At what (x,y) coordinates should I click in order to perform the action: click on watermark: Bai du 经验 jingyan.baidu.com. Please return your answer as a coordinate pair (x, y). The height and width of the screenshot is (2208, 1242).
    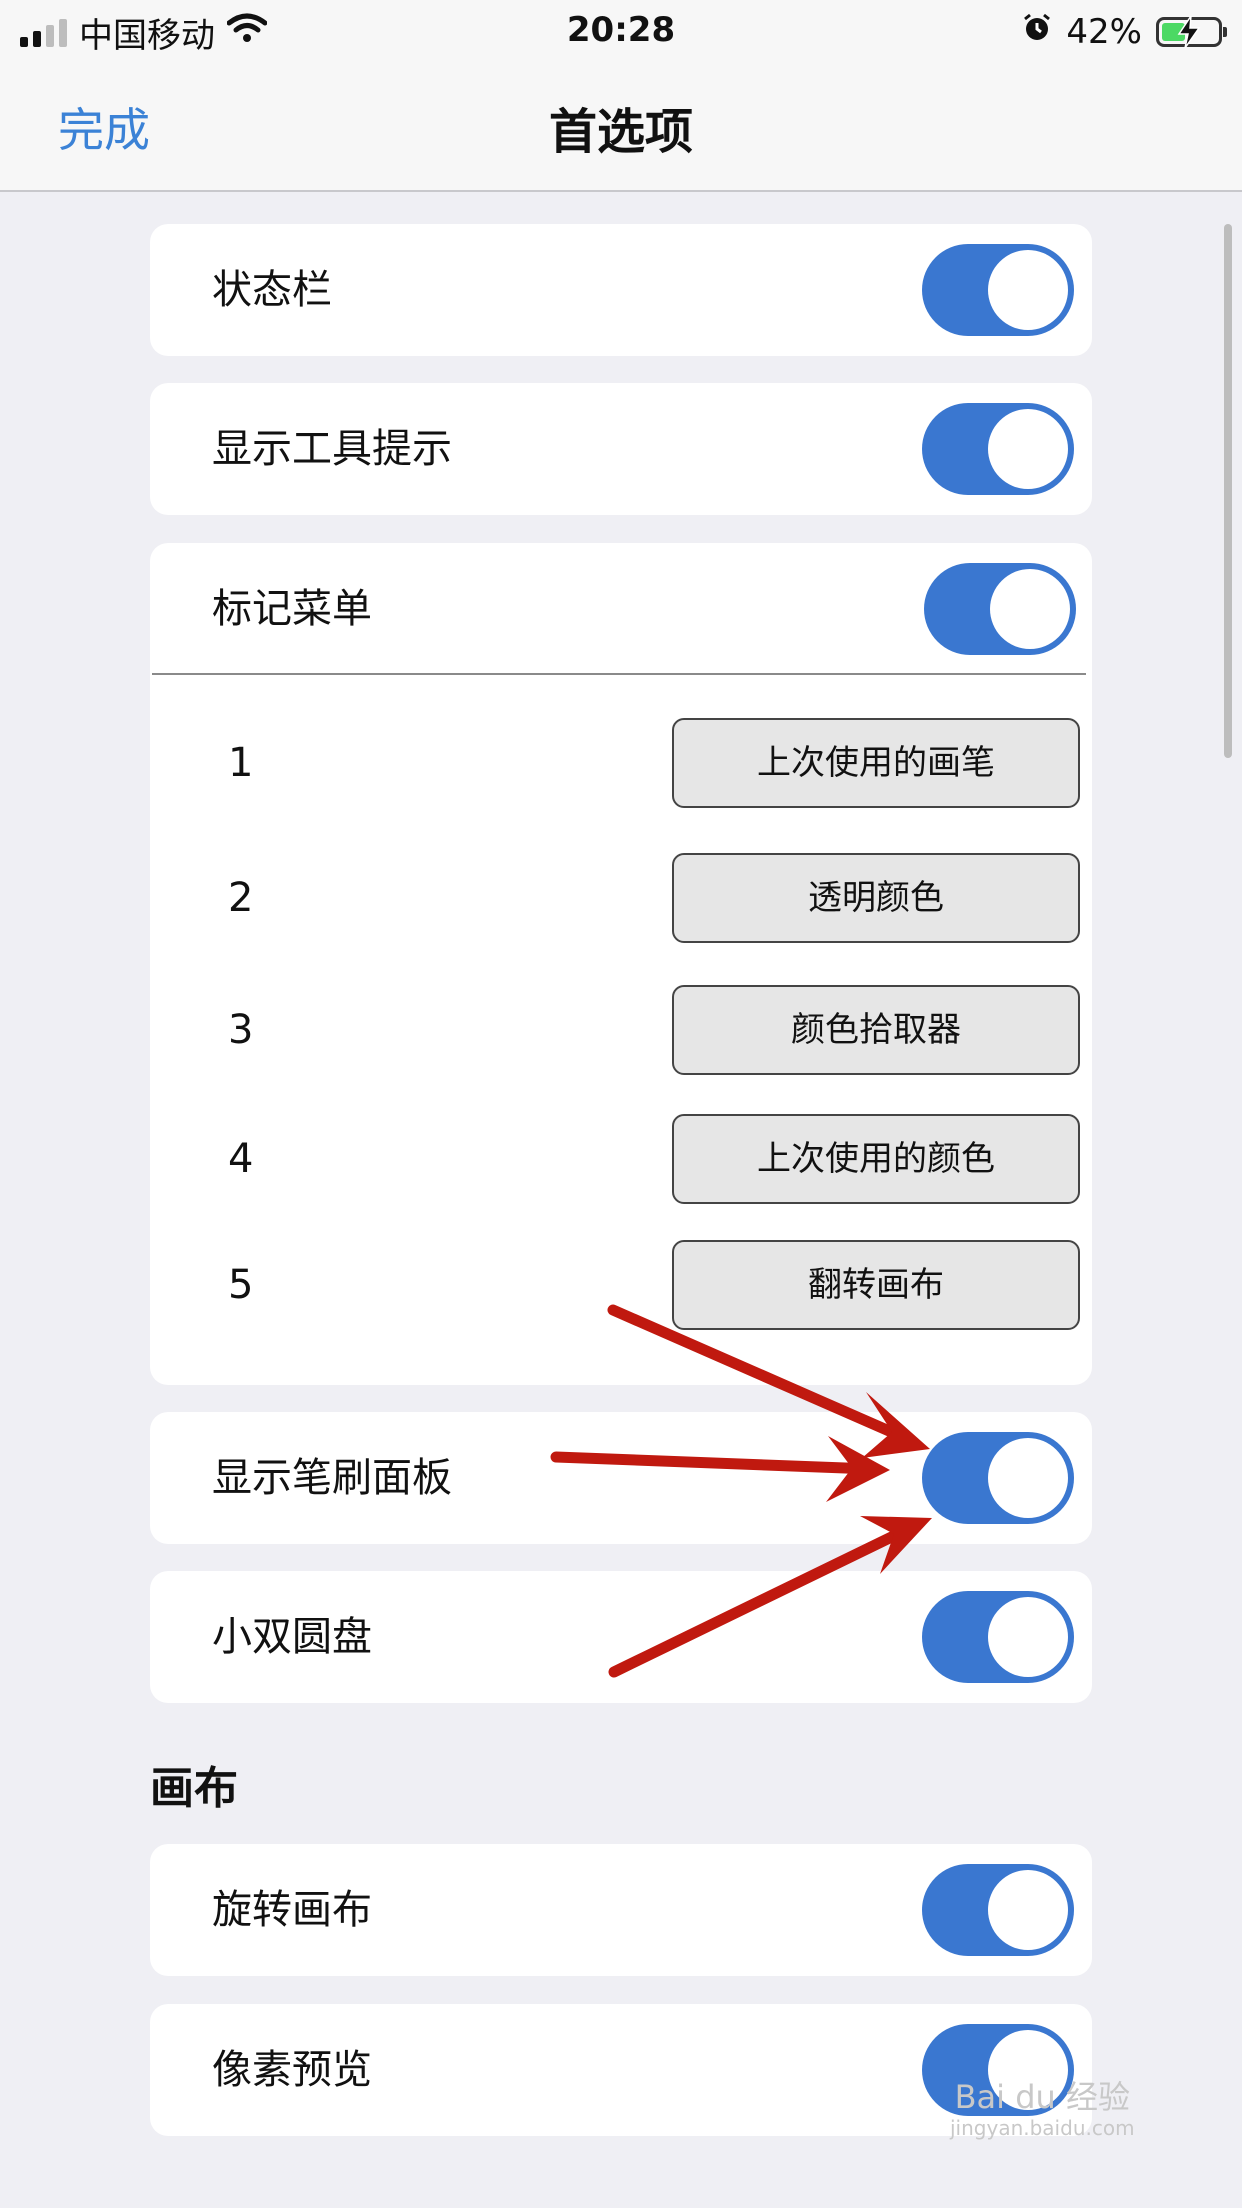
    Looking at the image, I should click on (1042, 2109).